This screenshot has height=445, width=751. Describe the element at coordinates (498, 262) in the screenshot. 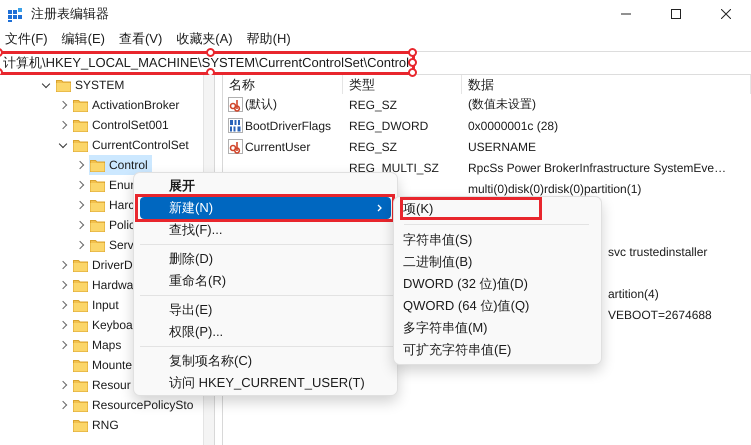

I see `menu-item: 二进制值(B)` at that location.